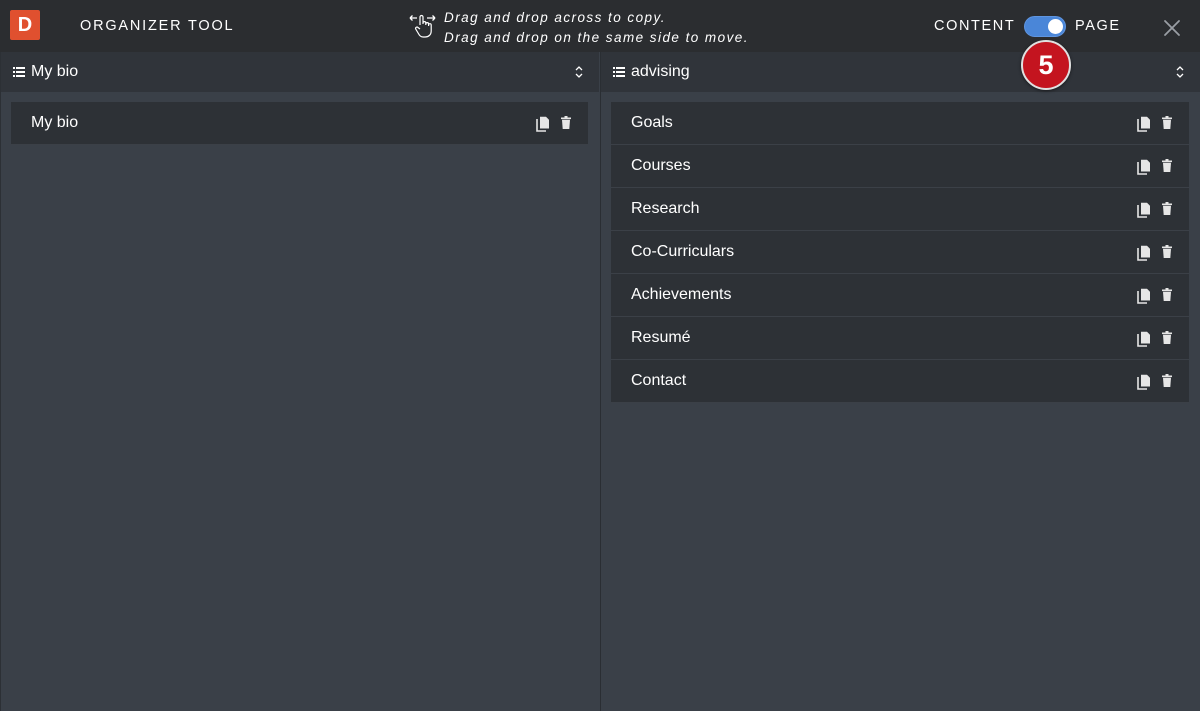 Image resolution: width=1200 pixels, height=711 pixels. What do you see at coordinates (974, 26) in the screenshot?
I see `mode-label-content: CONTENT` at bounding box center [974, 26].